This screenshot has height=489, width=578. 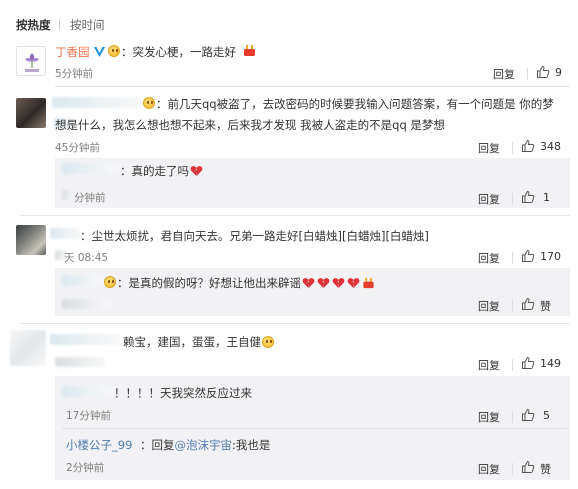 What do you see at coordinates (178, 52) in the screenshot?
I see `comment-text: ：突发心梗，一路走好` at bounding box center [178, 52].